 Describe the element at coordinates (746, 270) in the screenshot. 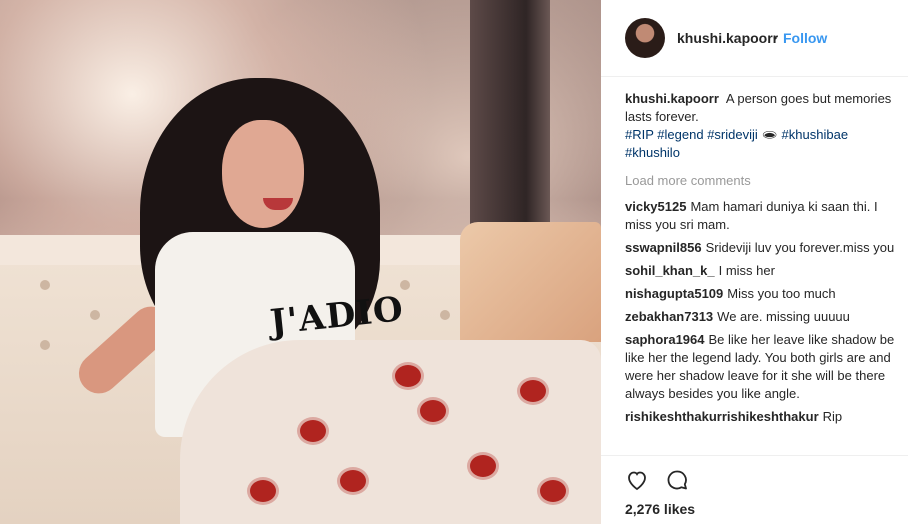

I see `comment-text: I miss her` at that location.